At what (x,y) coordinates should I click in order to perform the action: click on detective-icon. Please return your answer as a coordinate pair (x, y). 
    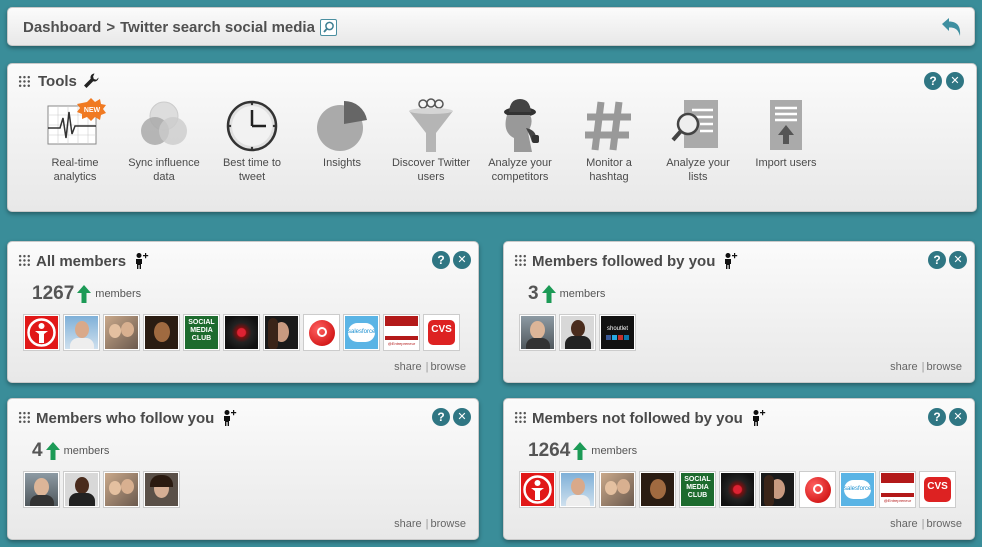
    Looking at the image, I should click on (520, 126).